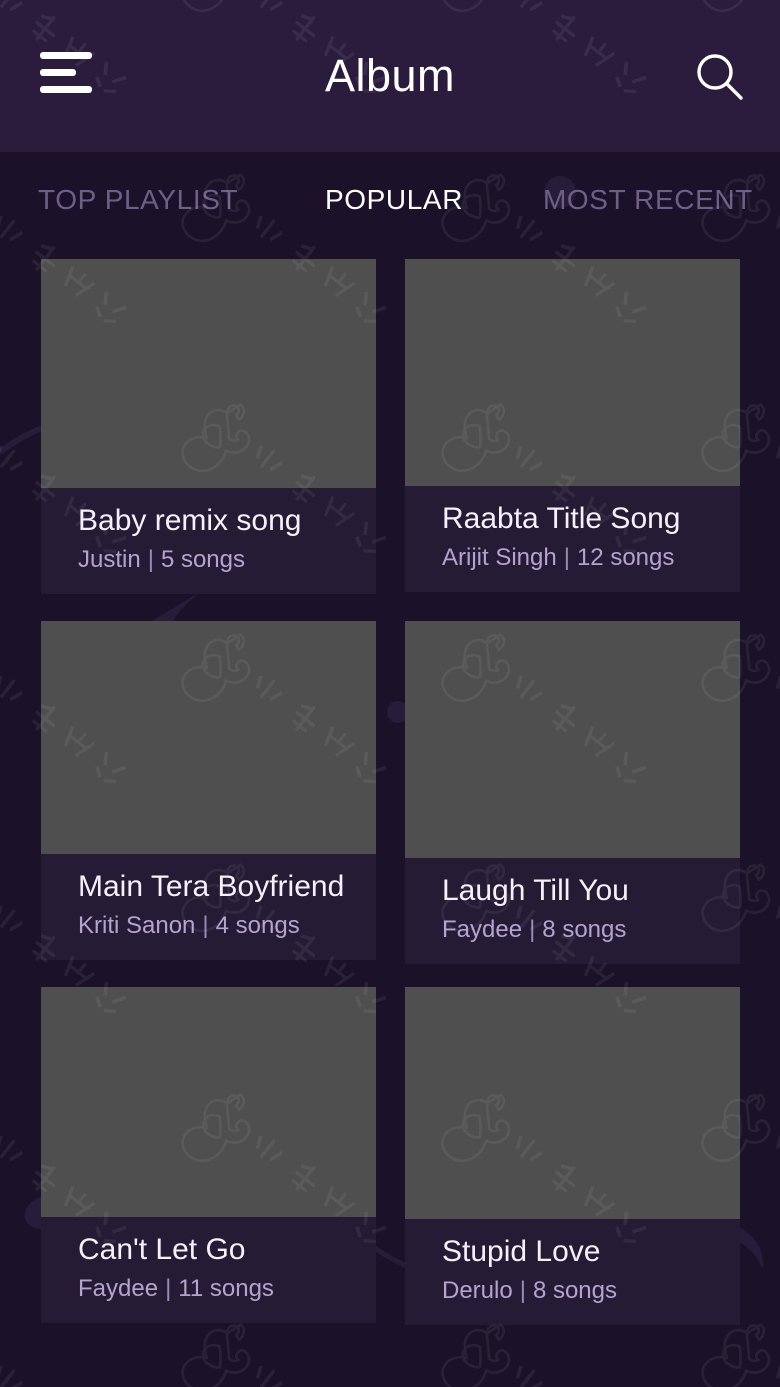 The image size is (780, 1387). Describe the element at coordinates (535, 890) in the screenshot. I see `album-title: Laugh Till You` at that location.